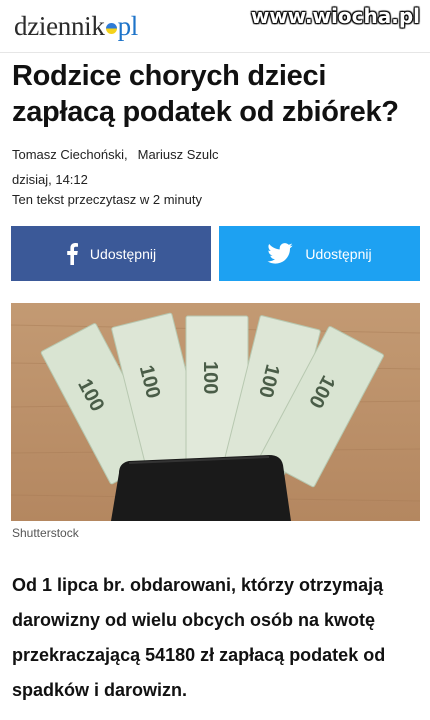 The width and height of the screenshot is (430, 720). I want to click on twitter-share-button: Udostępnij, so click(319, 253).